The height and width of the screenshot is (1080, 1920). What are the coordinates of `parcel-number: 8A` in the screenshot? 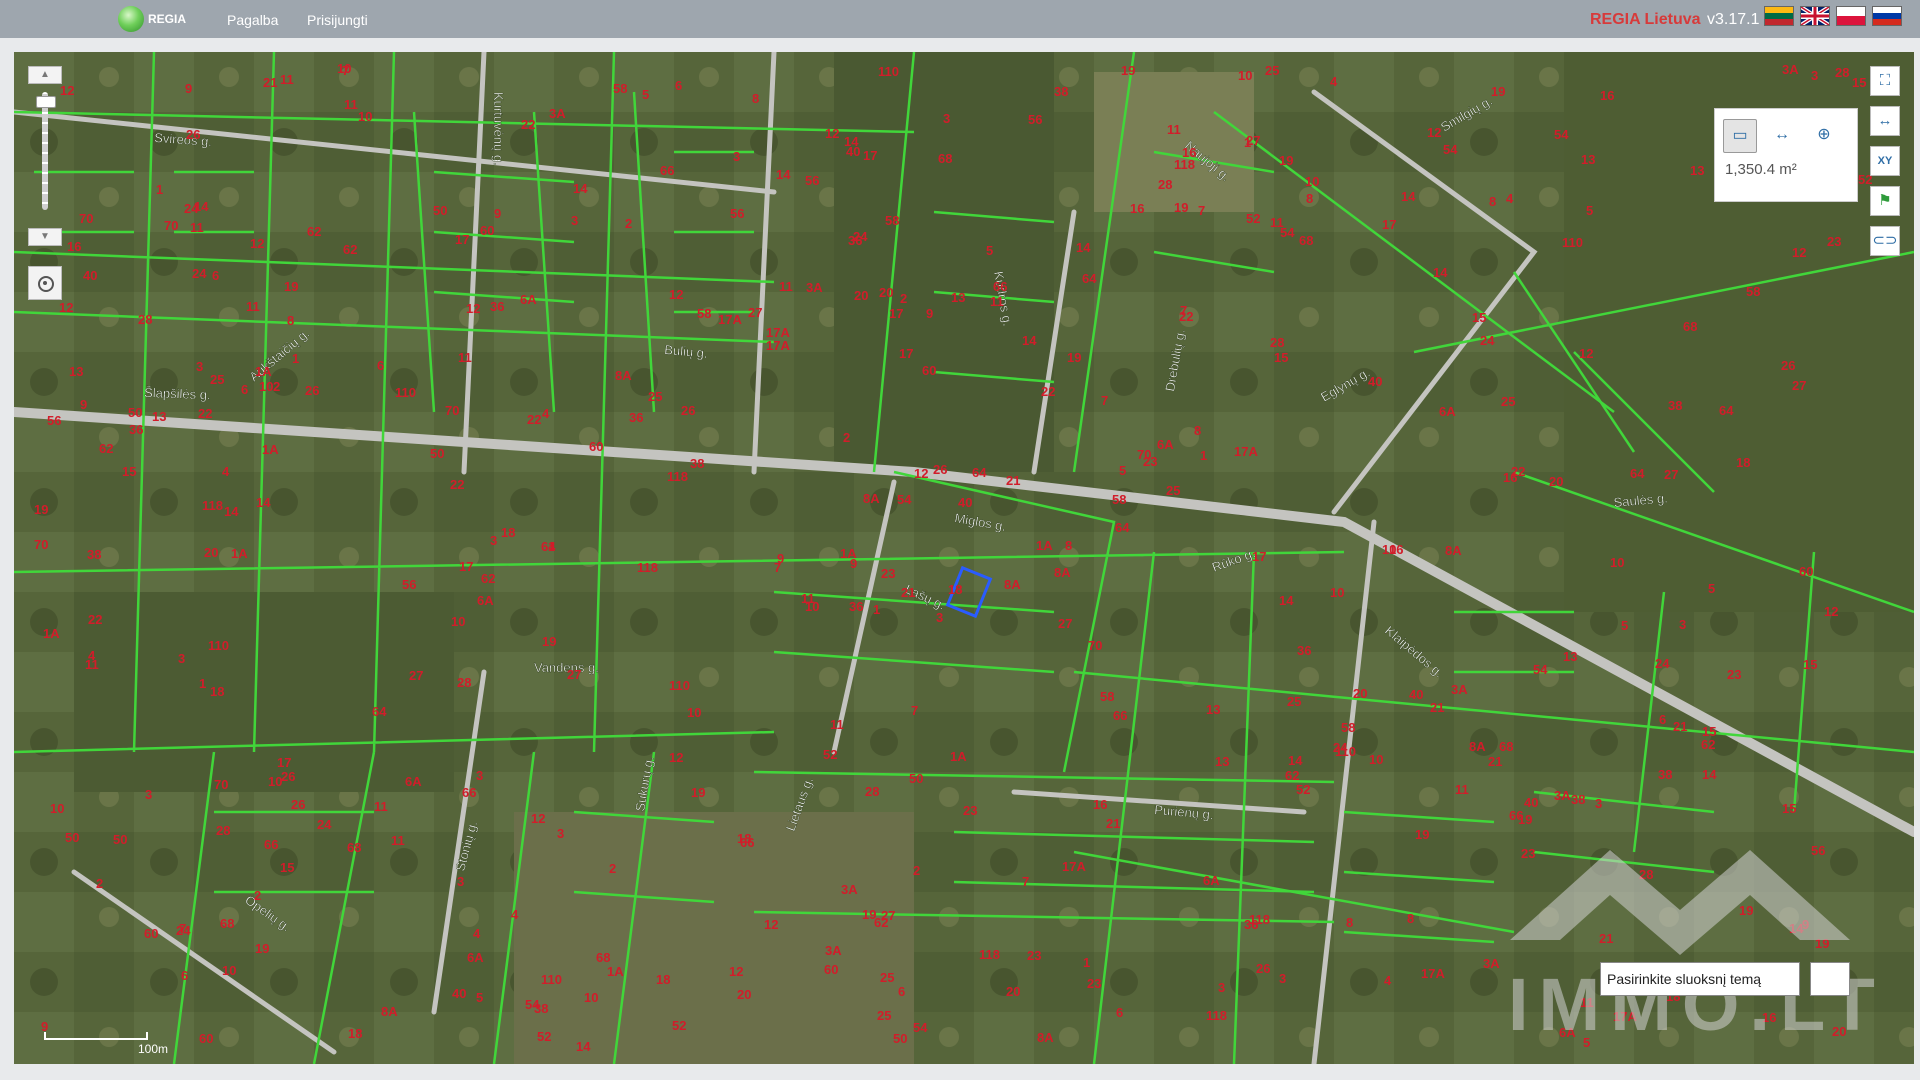 It's located at (1477, 746).